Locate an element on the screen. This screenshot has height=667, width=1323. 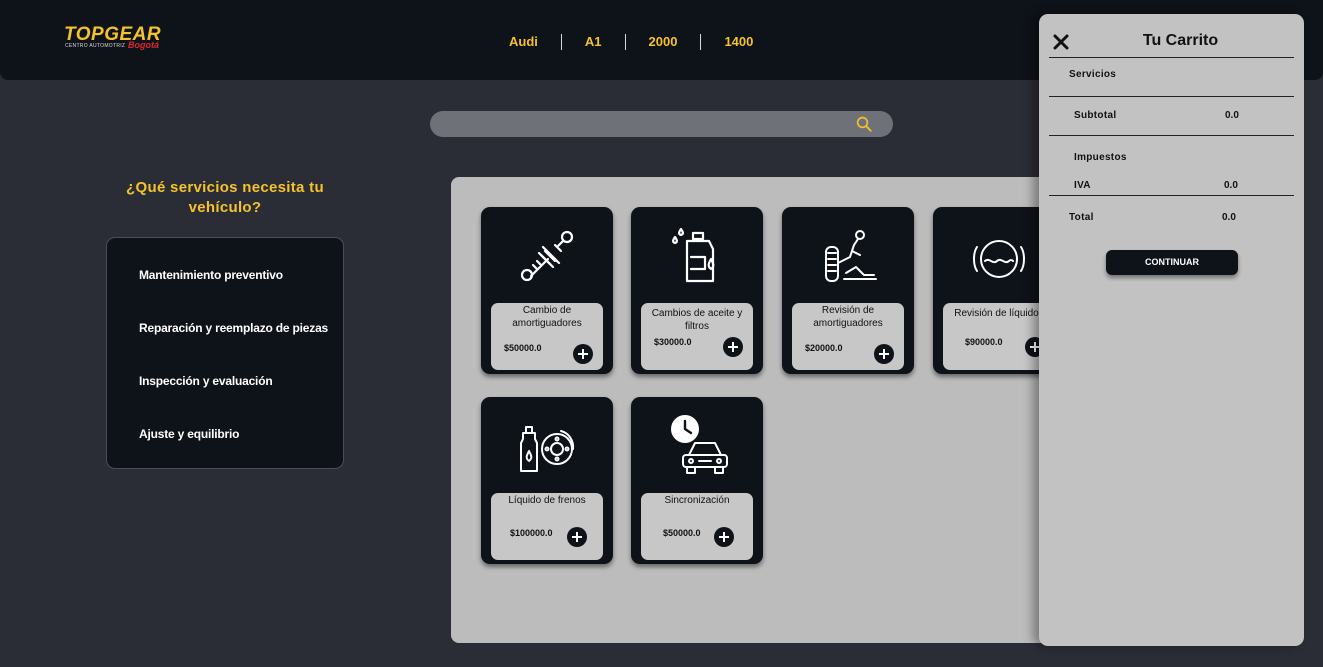
service-card-info: Cambio de amortiguadores $50000.0 is located at coordinates (547, 336).